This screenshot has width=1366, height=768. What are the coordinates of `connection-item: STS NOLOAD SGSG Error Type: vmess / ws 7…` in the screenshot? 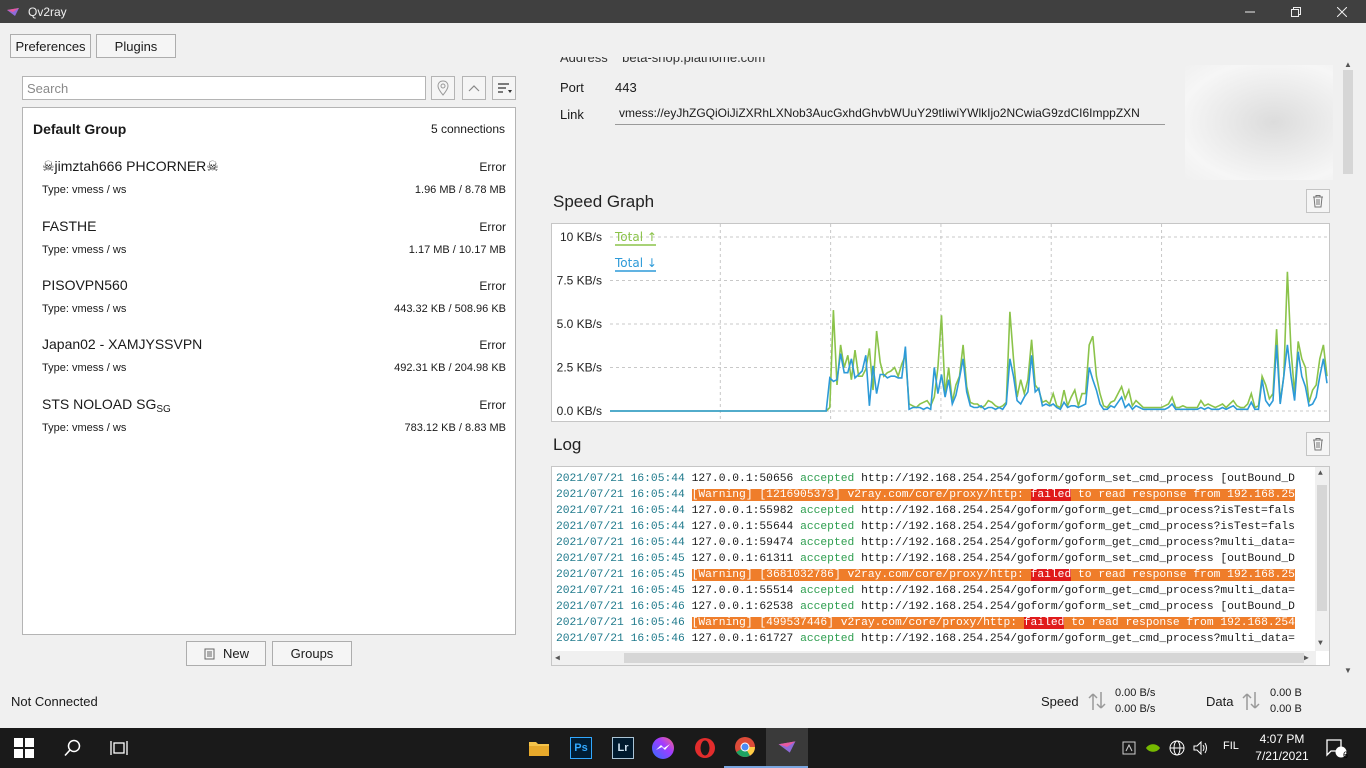 It's located at (269, 424).